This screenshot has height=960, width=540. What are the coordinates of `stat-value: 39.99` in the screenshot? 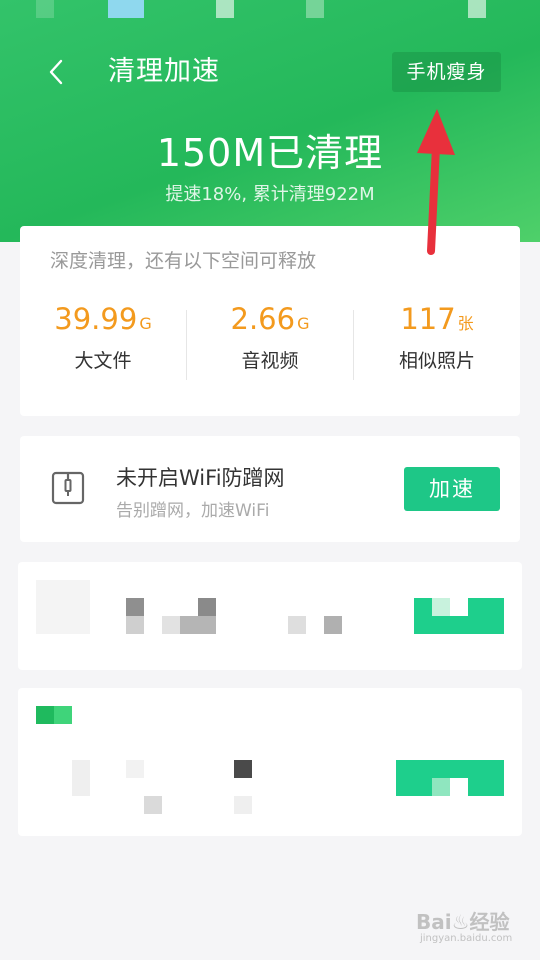 It's located at (96, 319).